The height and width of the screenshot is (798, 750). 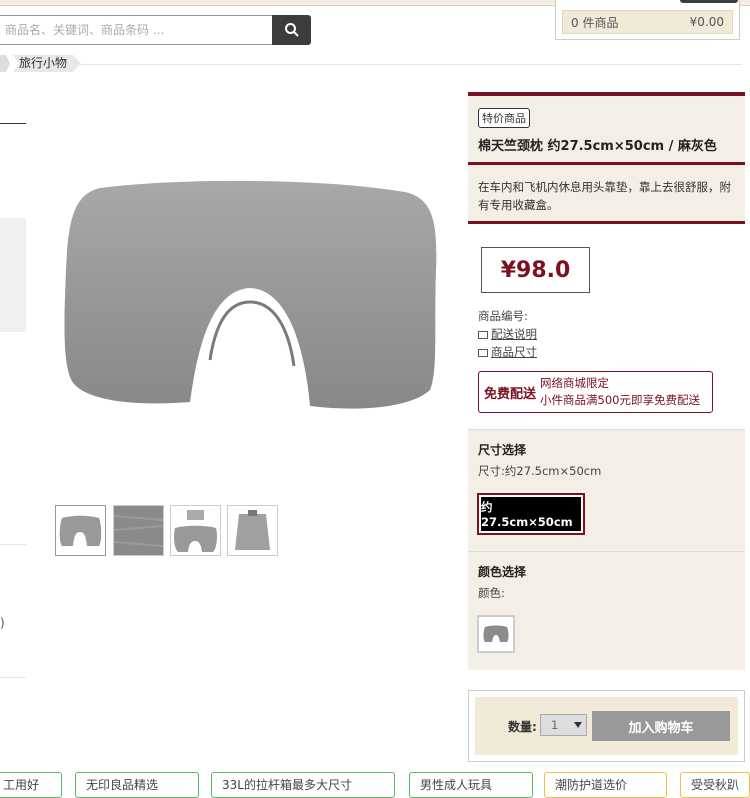 I want to click on search-button, so click(x=291, y=30).